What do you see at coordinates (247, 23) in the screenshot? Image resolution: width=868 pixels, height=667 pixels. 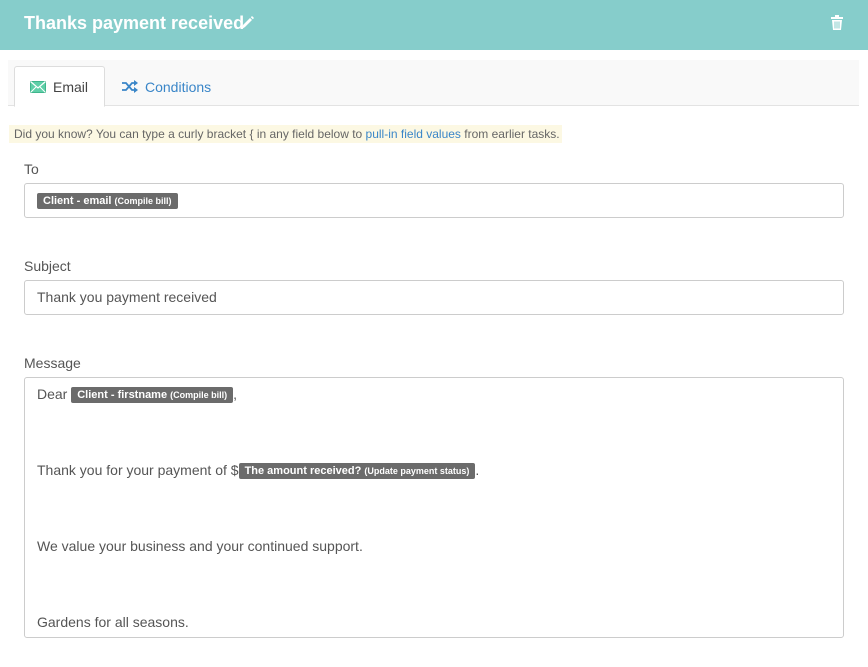 I see `pencil-icon` at bounding box center [247, 23].